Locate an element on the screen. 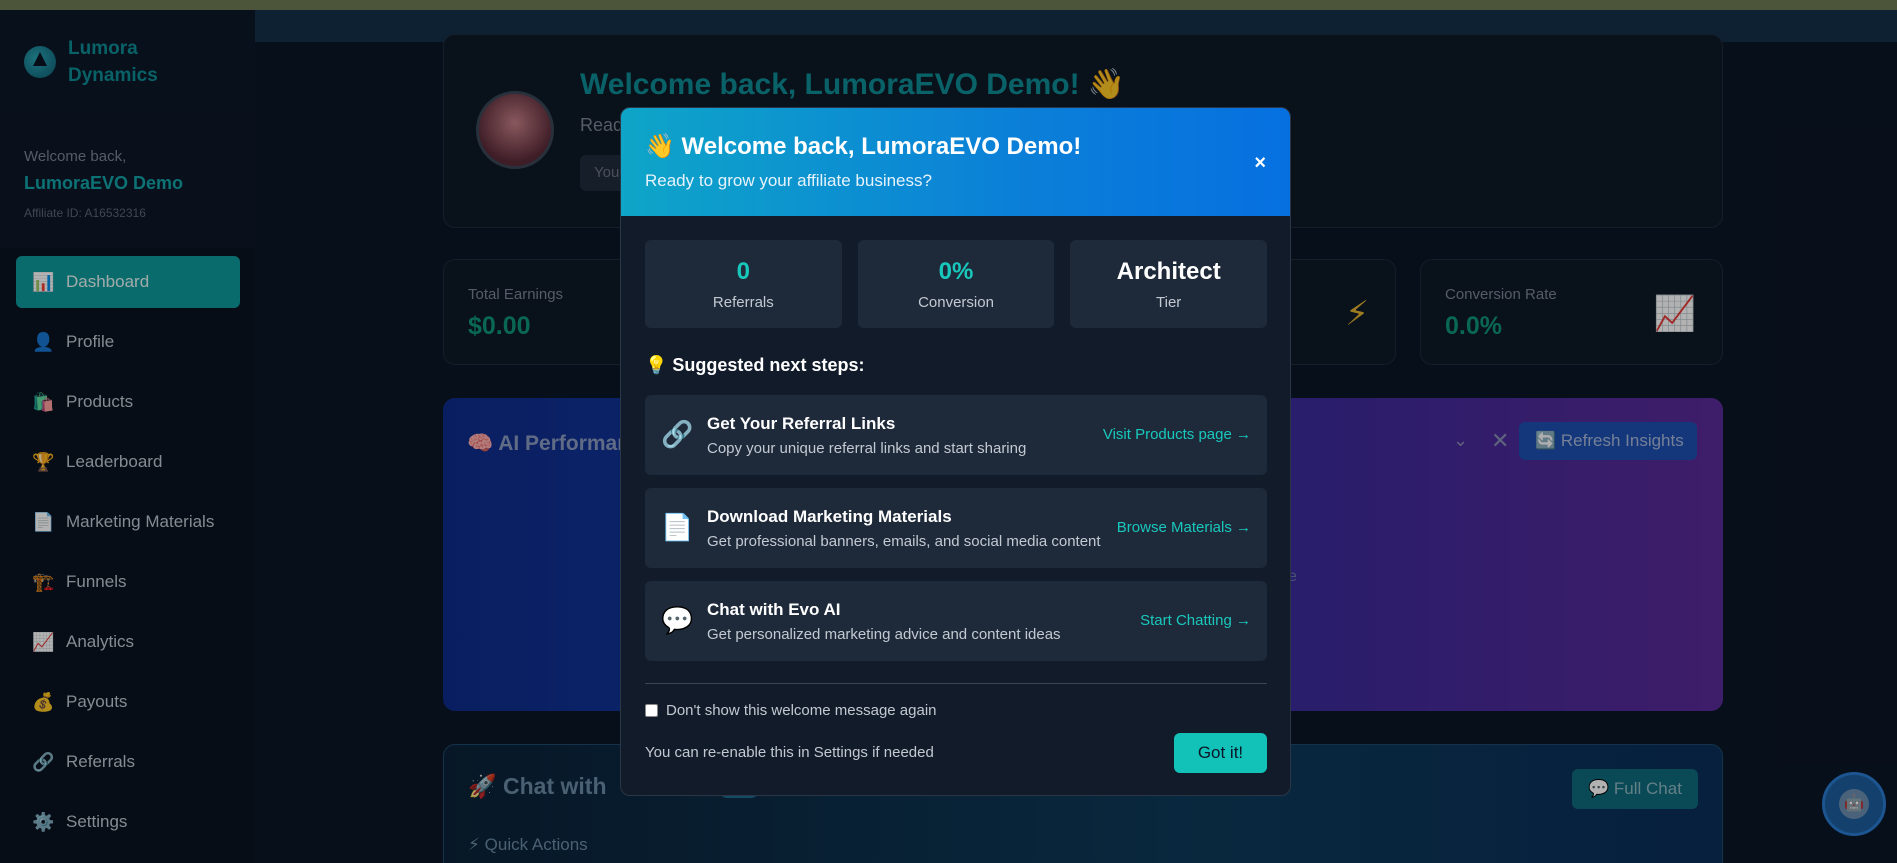 The height and width of the screenshot is (863, 1897). got-it-button: Got it! is located at coordinates (1220, 753).